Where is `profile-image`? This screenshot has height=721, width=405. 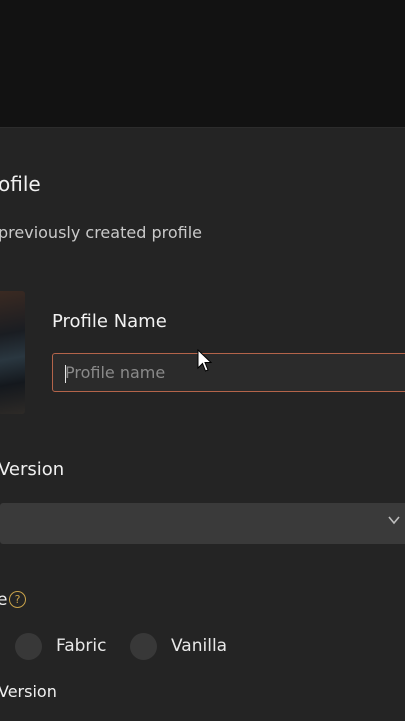
profile-image is located at coordinates (12, 352).